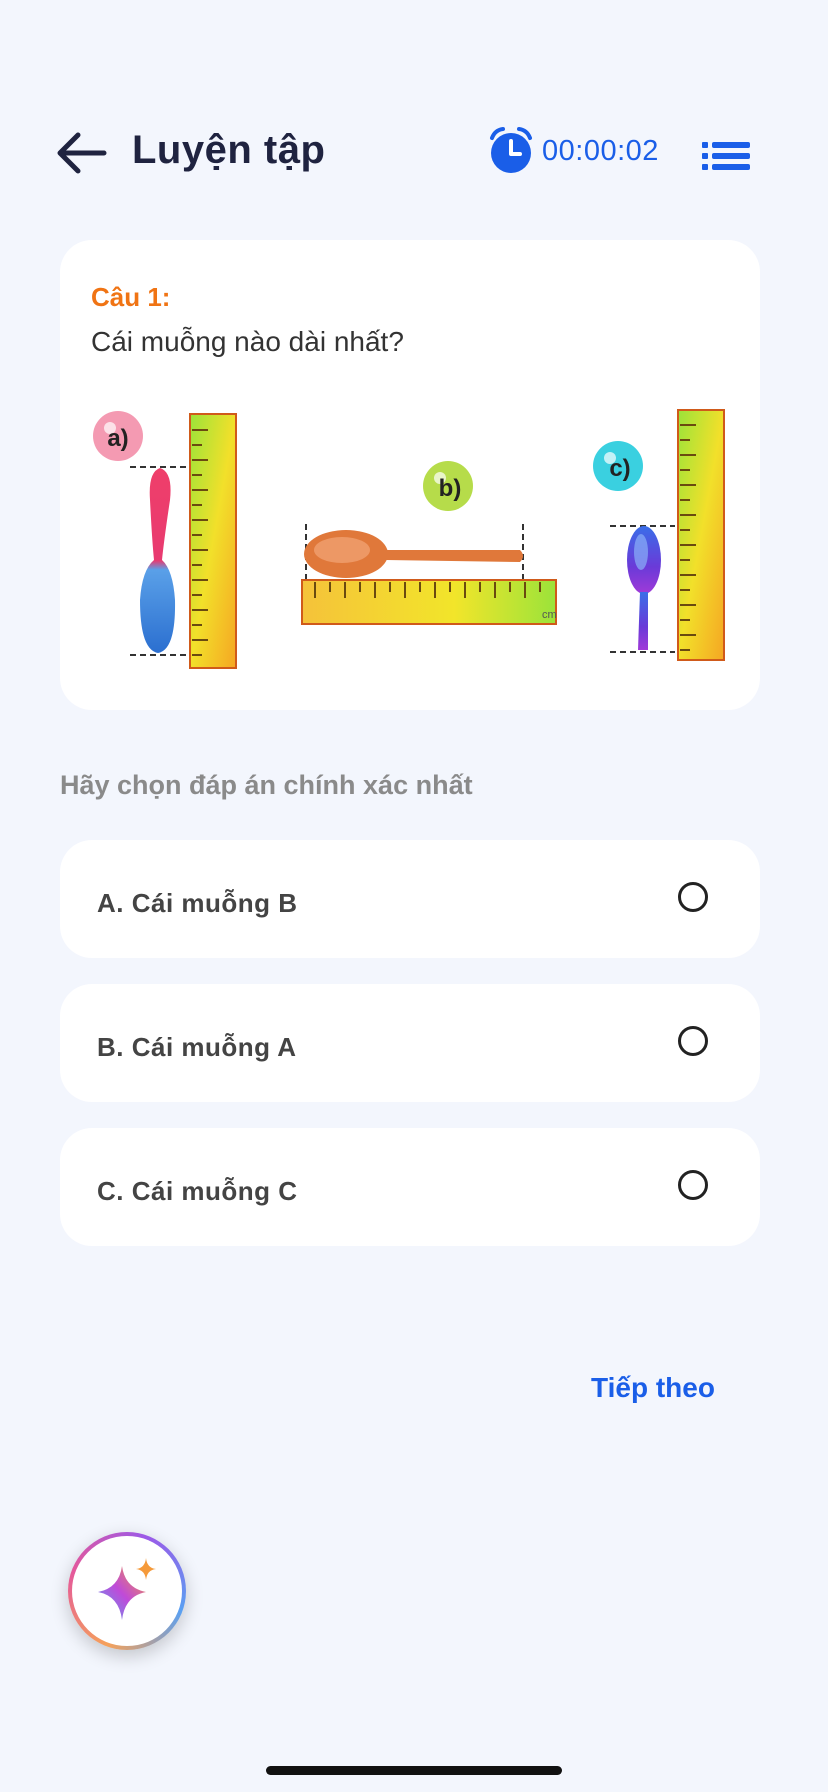 The image size is (828, 1792). I want to click on timer: 00:00:02, so click(572, 151).